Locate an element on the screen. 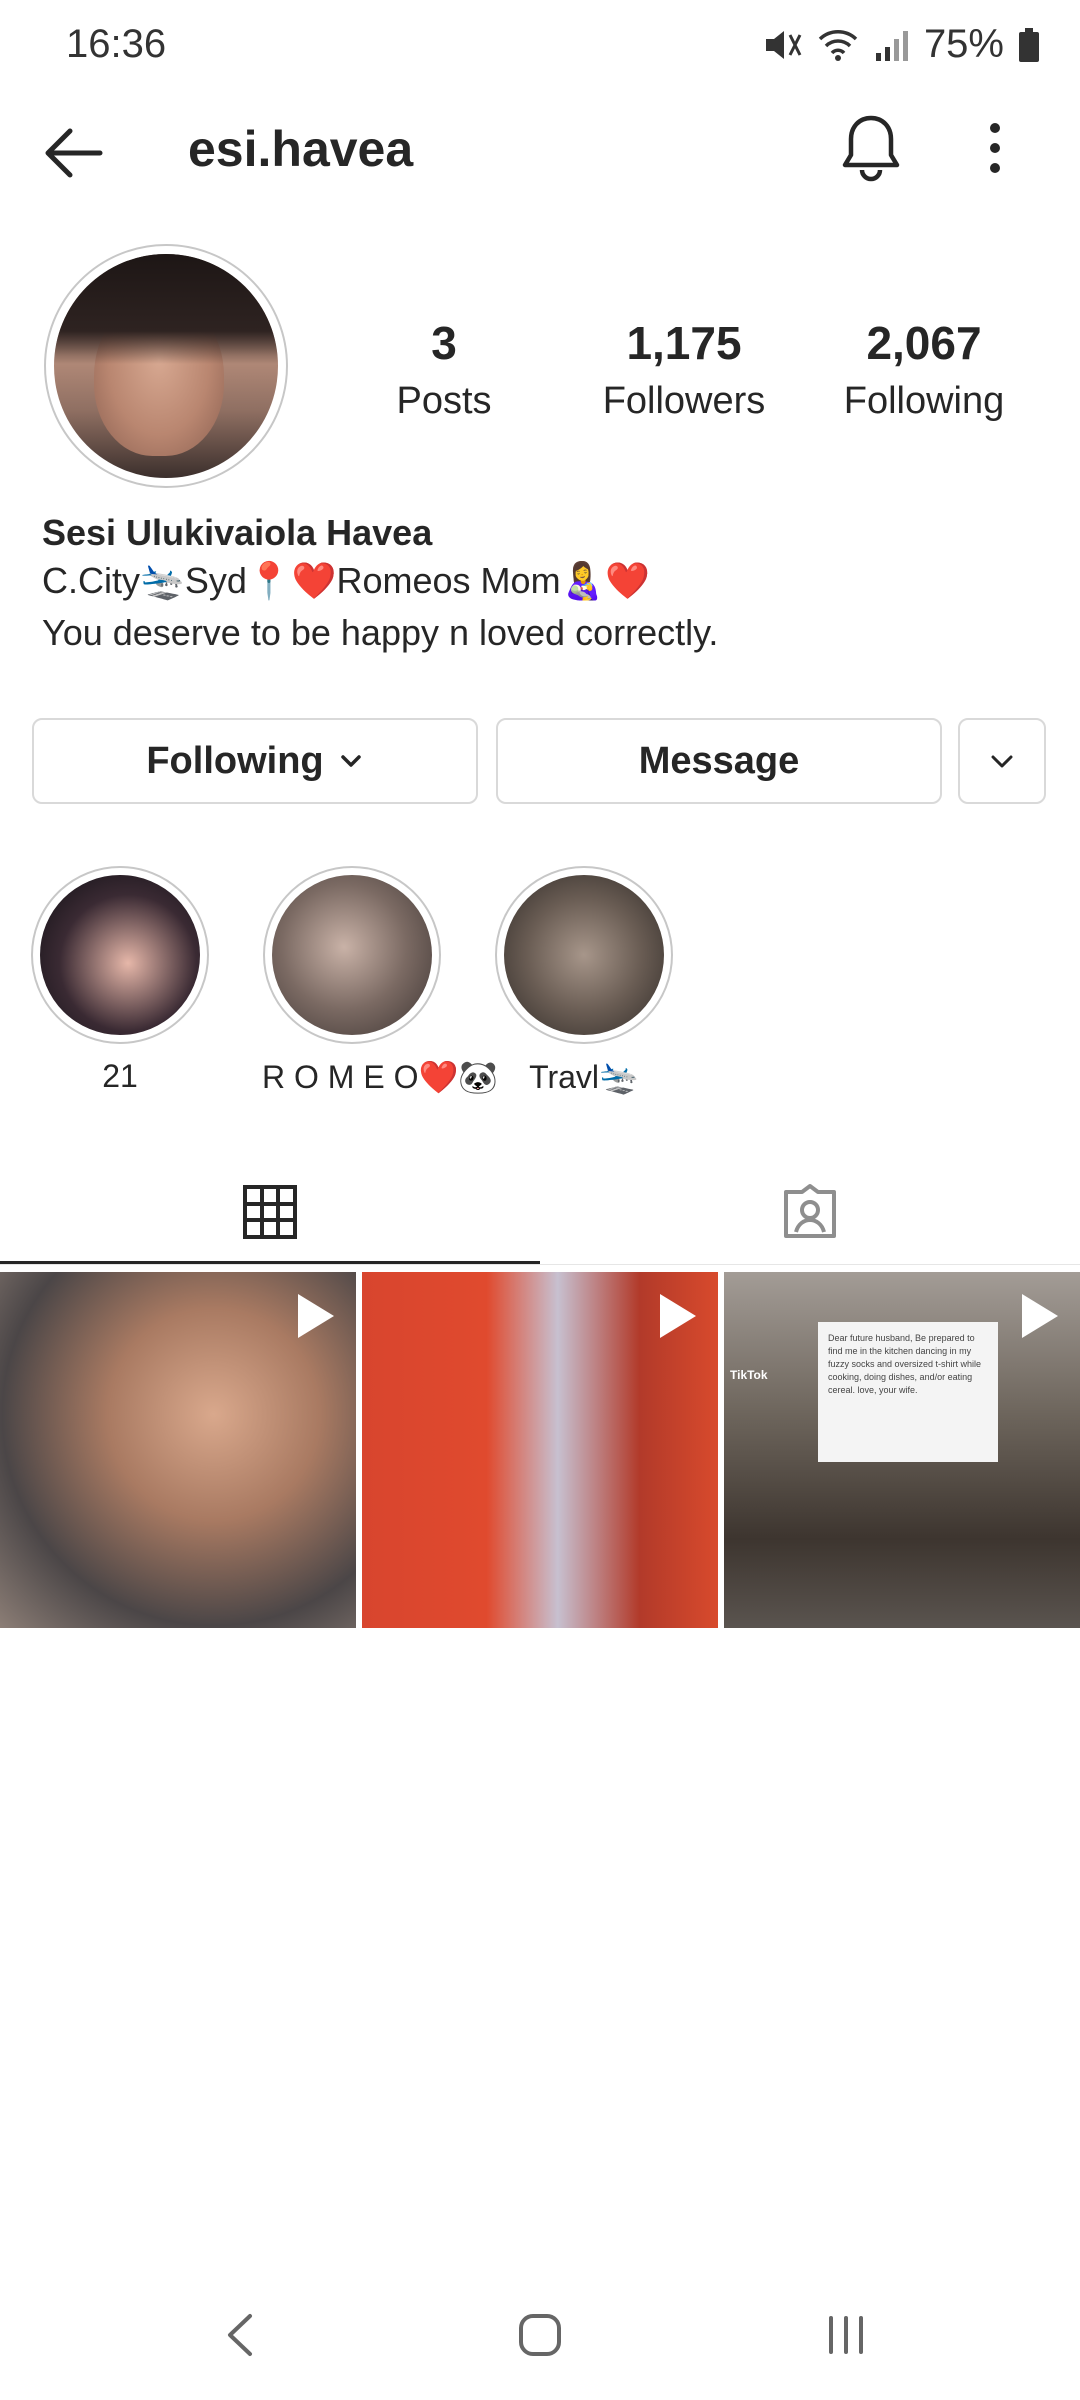 This screenshot has height=2400, width=1080. highlight-label: Travl🛬 is located at coordinates (584, 1077).